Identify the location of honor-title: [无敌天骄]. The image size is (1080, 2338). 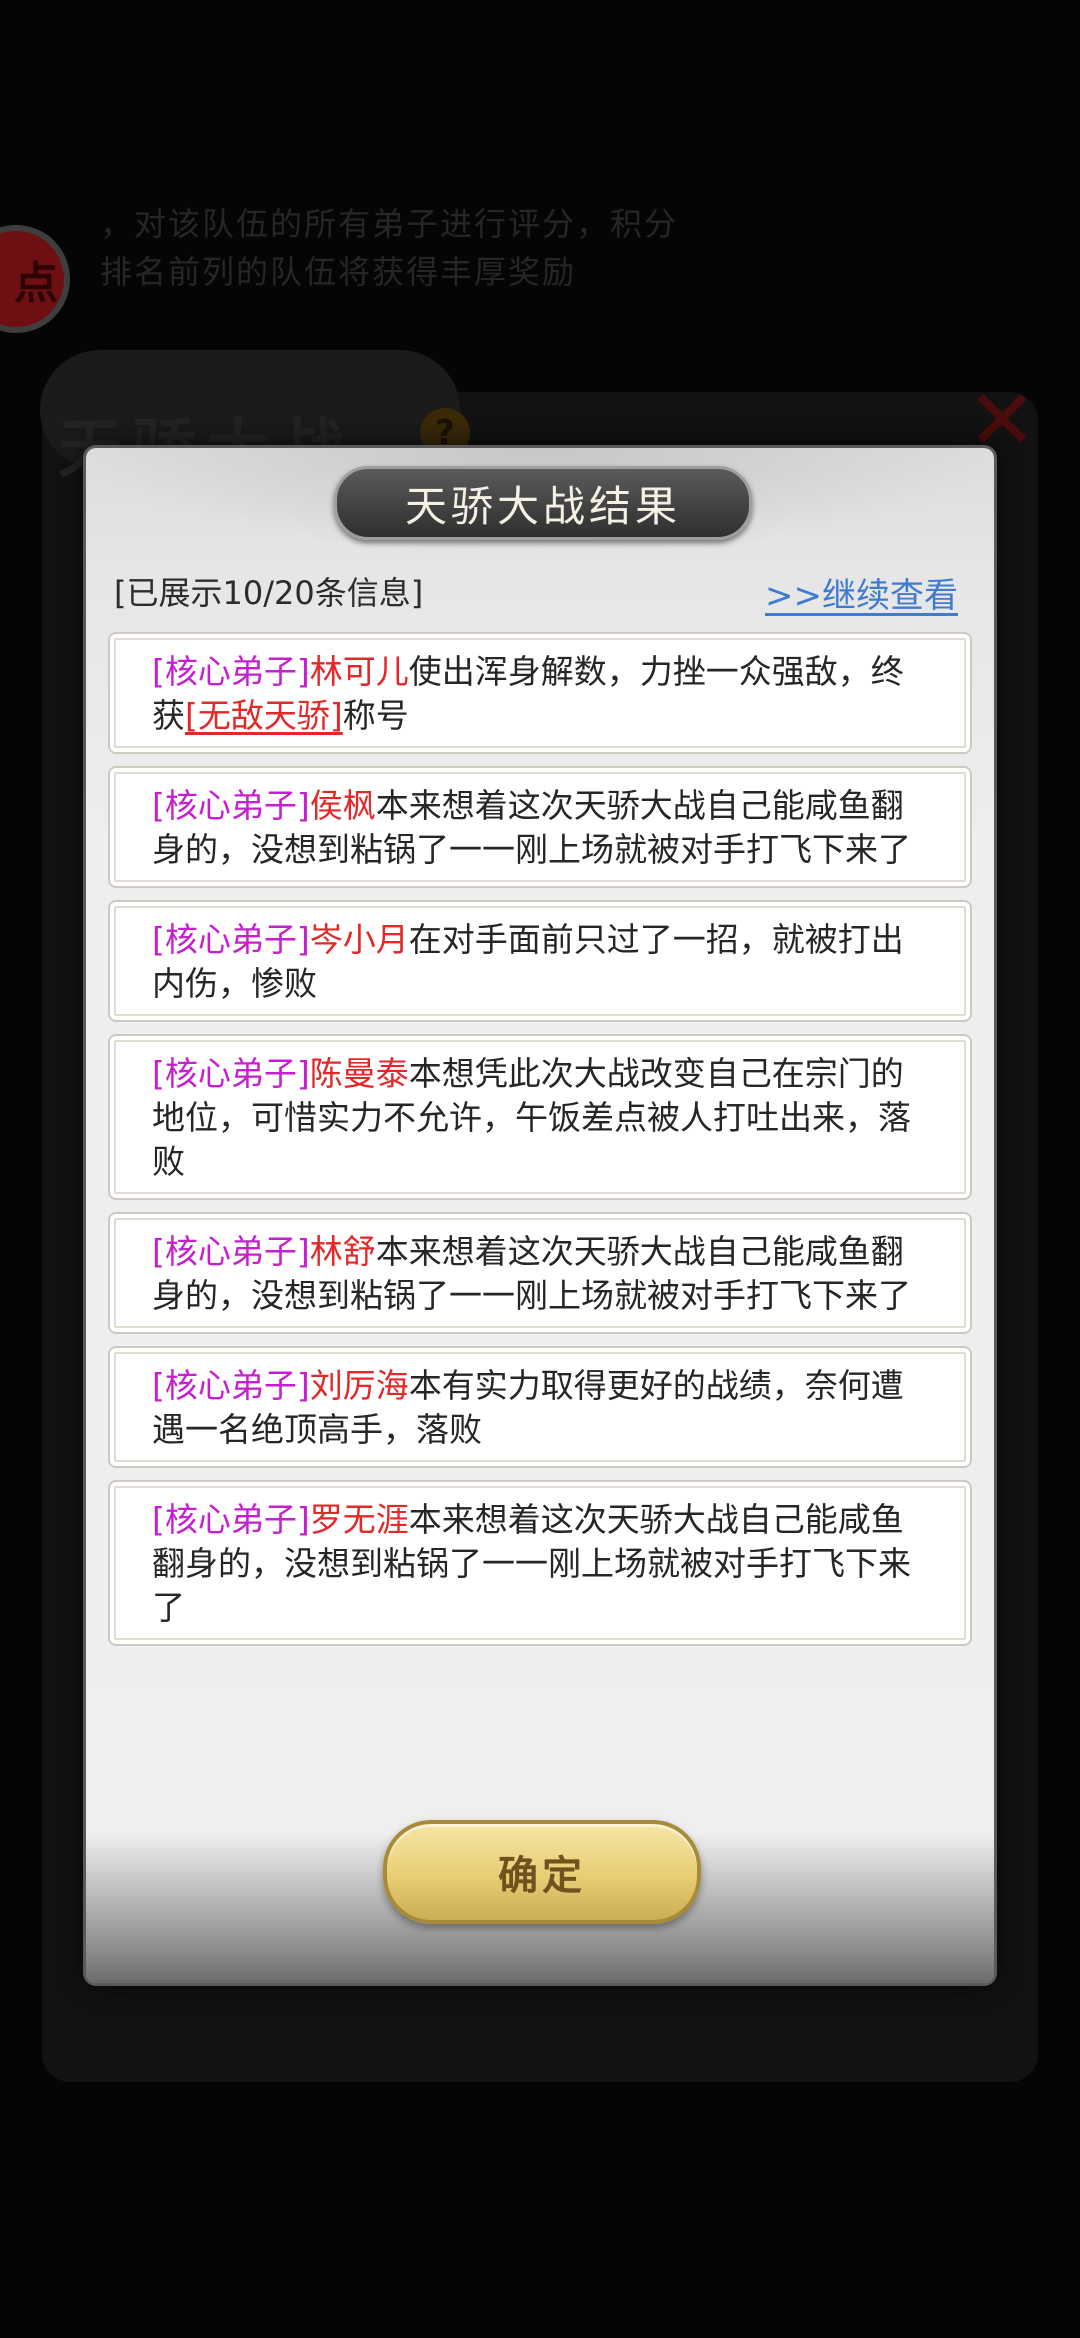
(264, 715).